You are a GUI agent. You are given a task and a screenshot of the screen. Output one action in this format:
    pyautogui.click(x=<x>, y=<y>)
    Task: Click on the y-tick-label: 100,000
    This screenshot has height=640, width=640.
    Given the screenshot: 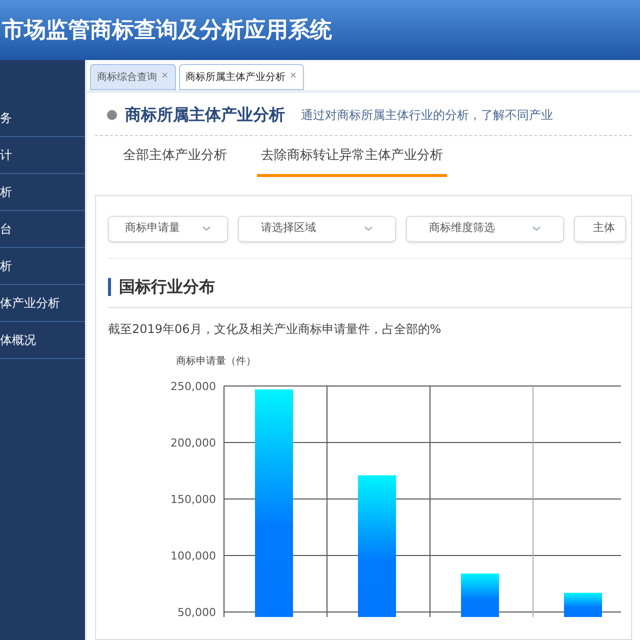 What is the action you would take?
    pyautogui.click(x=193, y=555)
    